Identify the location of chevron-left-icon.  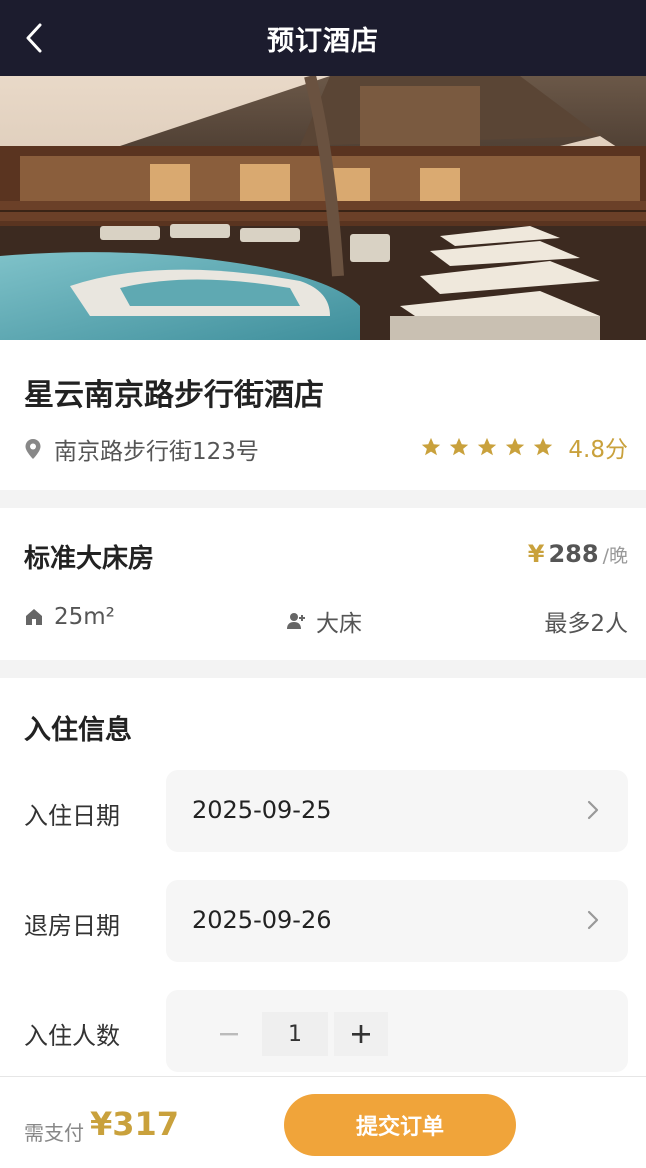
(34, 38).